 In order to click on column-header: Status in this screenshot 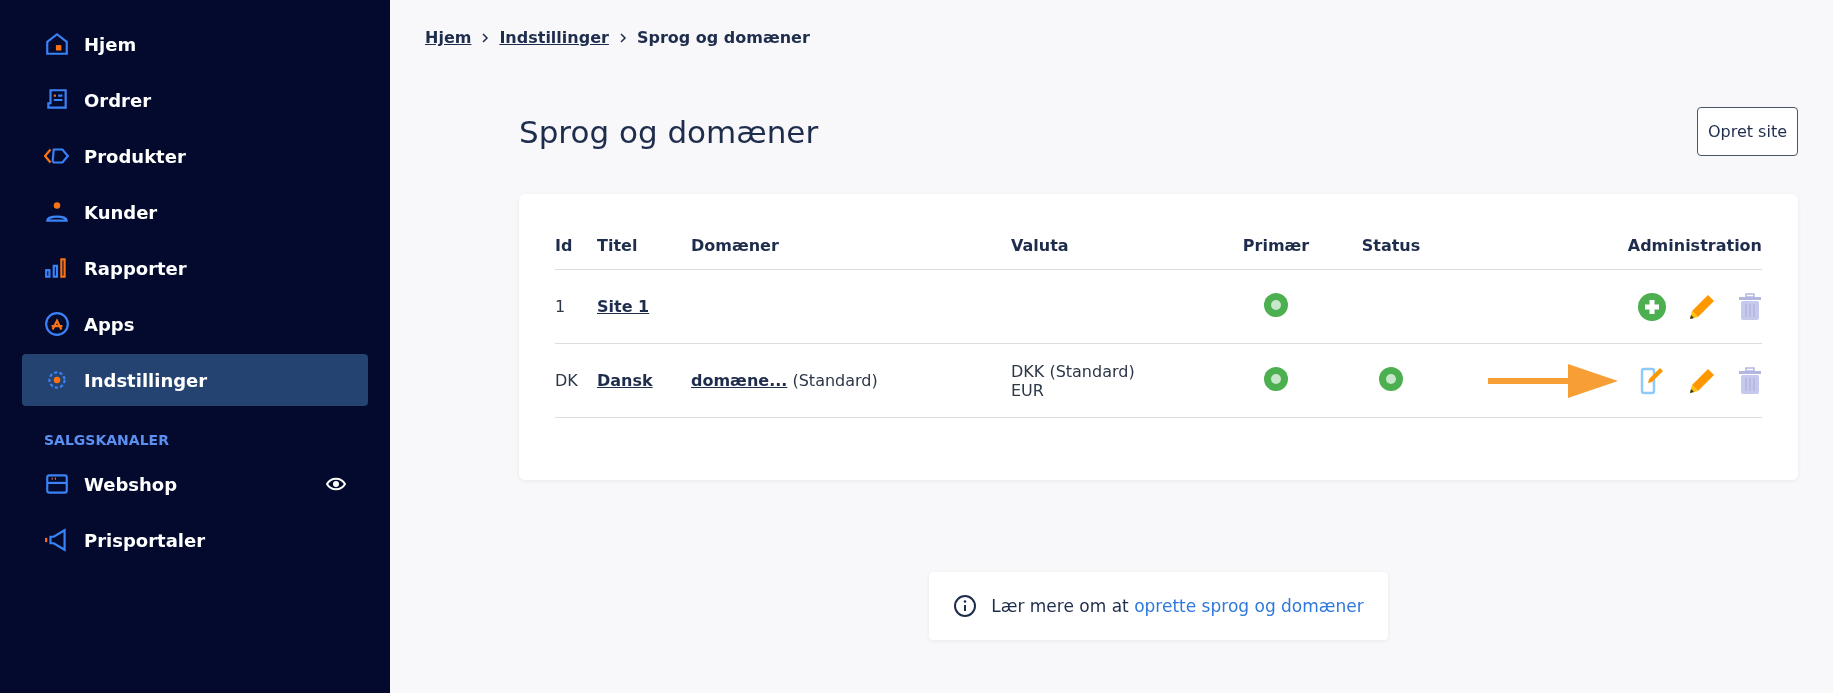, I will do `click(1391, 246)`.